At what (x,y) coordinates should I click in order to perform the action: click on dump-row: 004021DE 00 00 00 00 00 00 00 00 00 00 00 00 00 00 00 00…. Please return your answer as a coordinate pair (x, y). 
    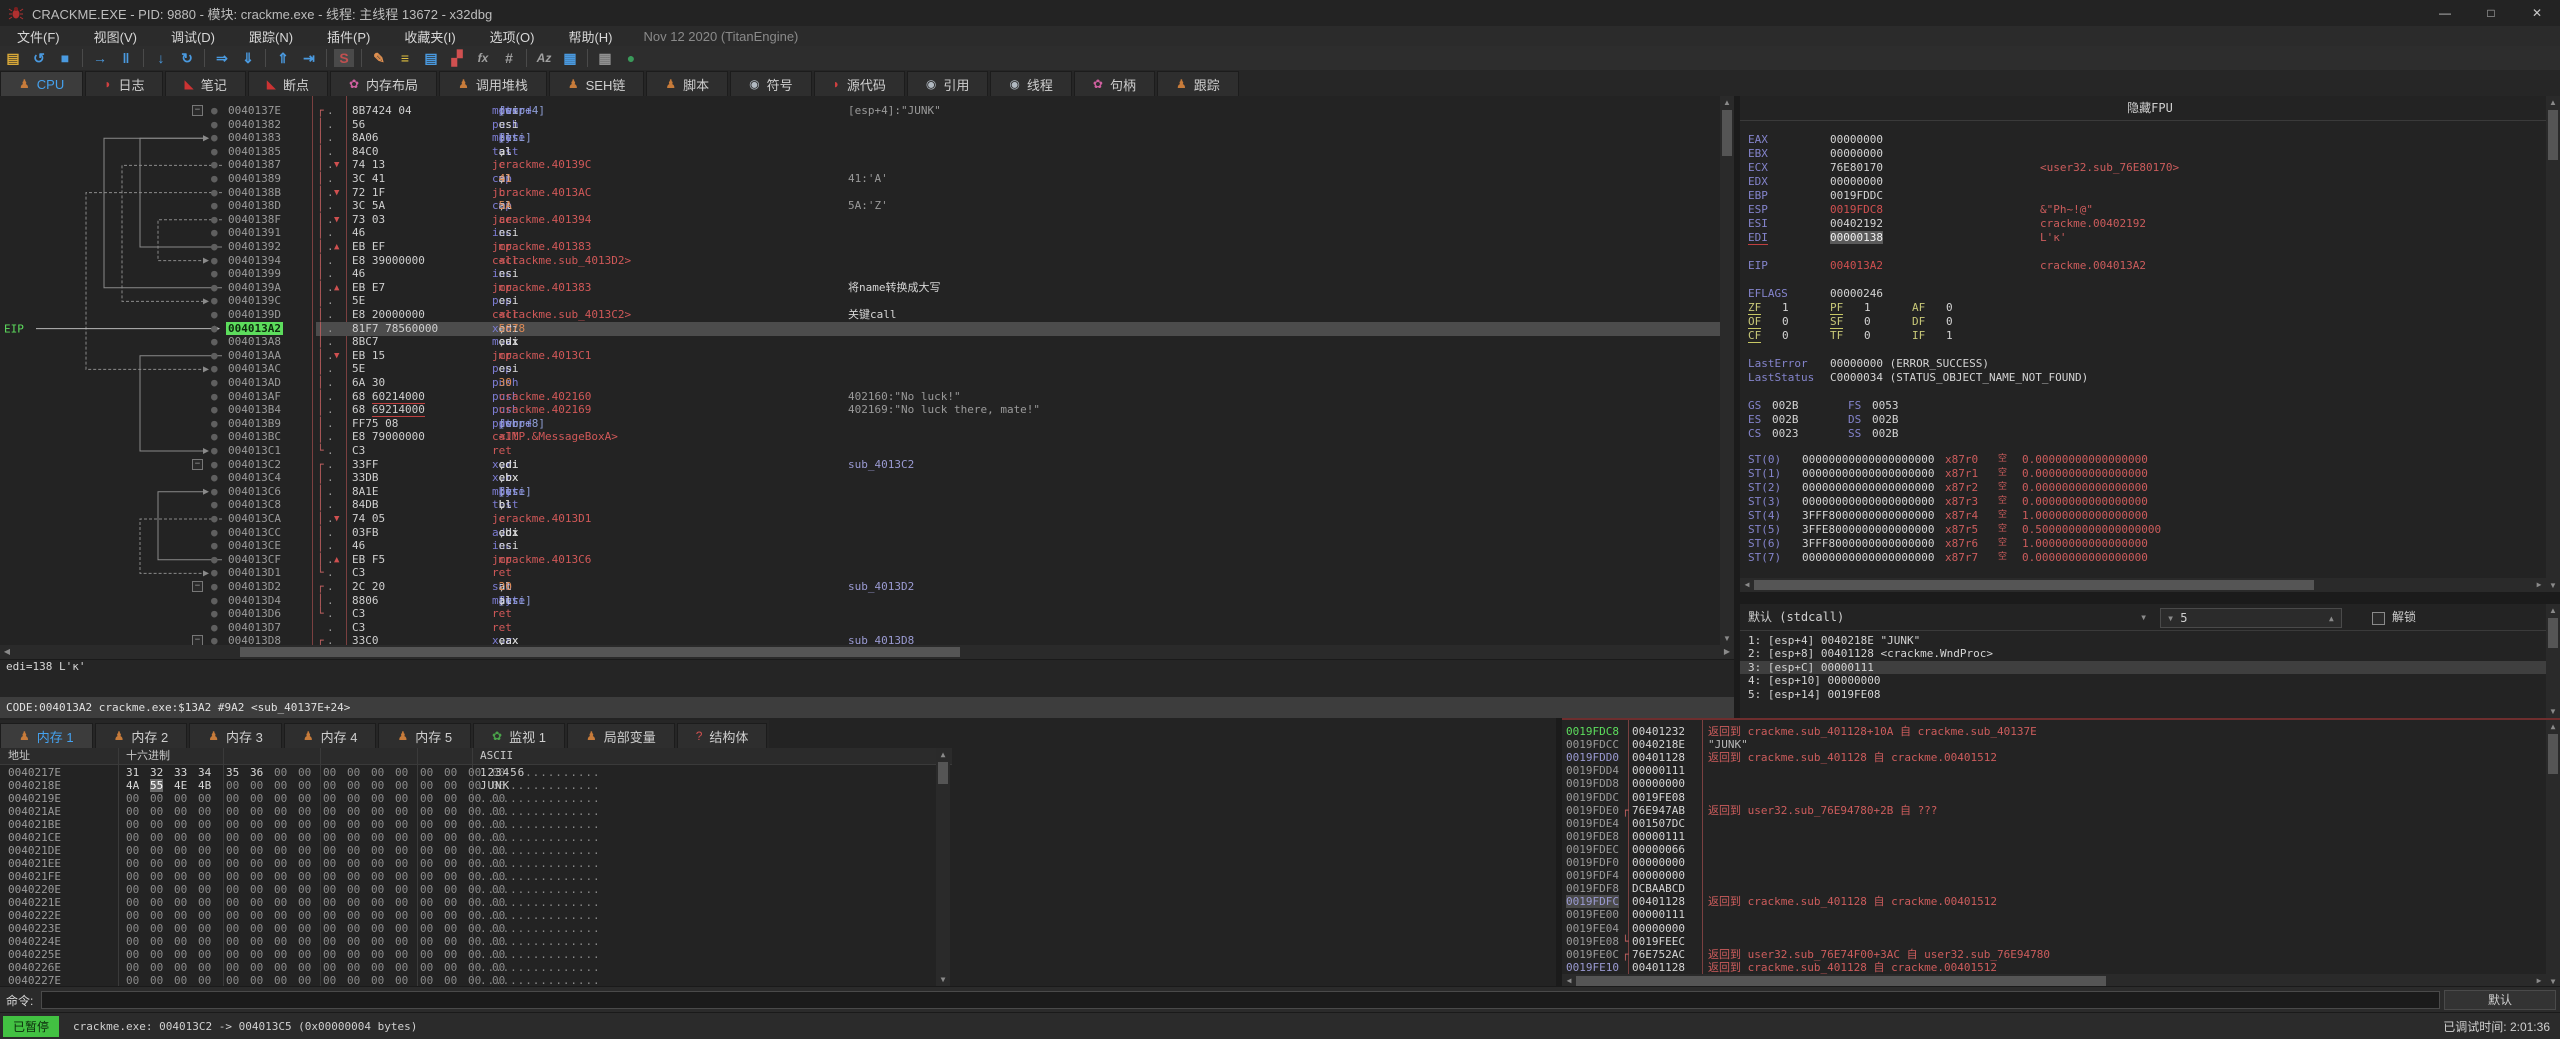
    Looking at the image, I should click on (465, 850).